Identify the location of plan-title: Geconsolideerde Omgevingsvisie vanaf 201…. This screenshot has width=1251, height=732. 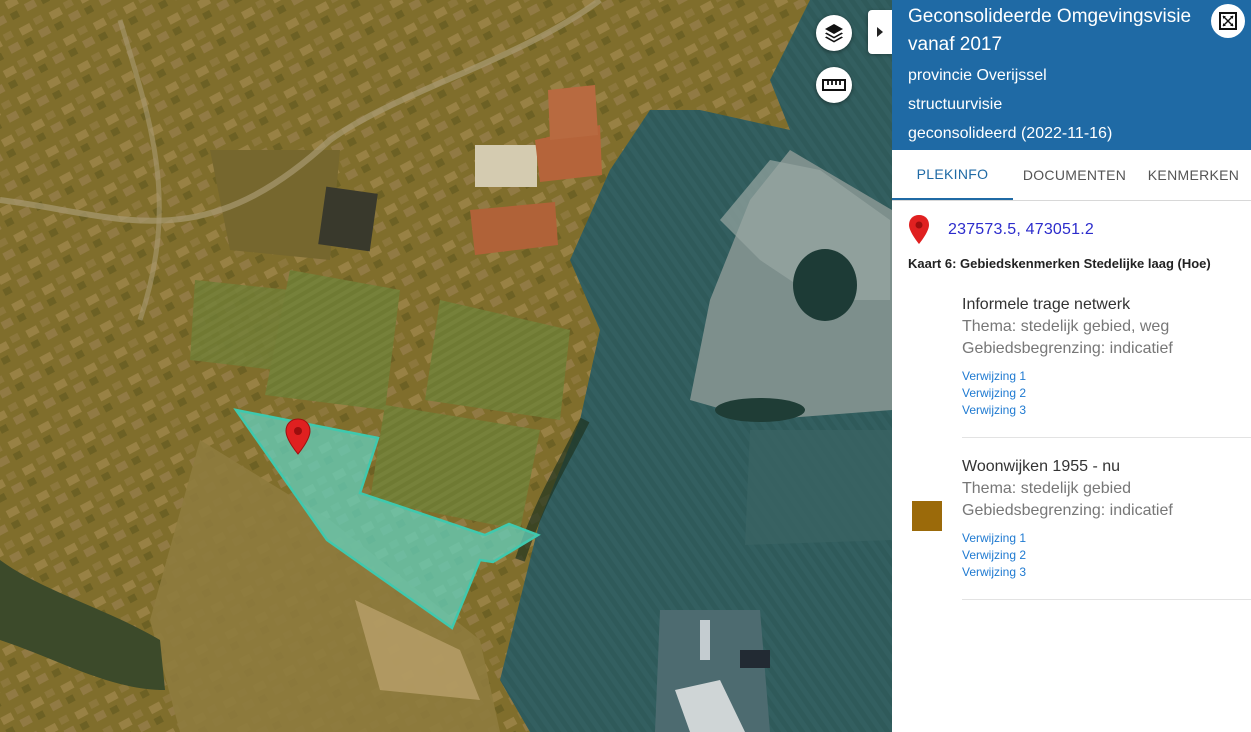
(1050, 30).